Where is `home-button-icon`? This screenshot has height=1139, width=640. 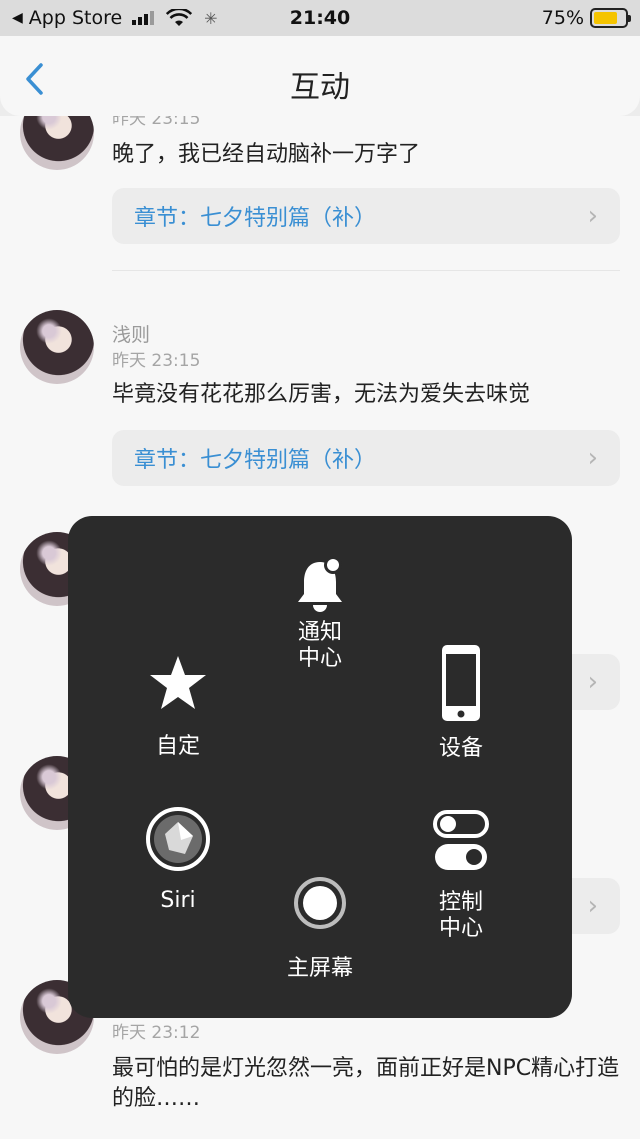
home-button-icon is located at coordinates (320, 903).